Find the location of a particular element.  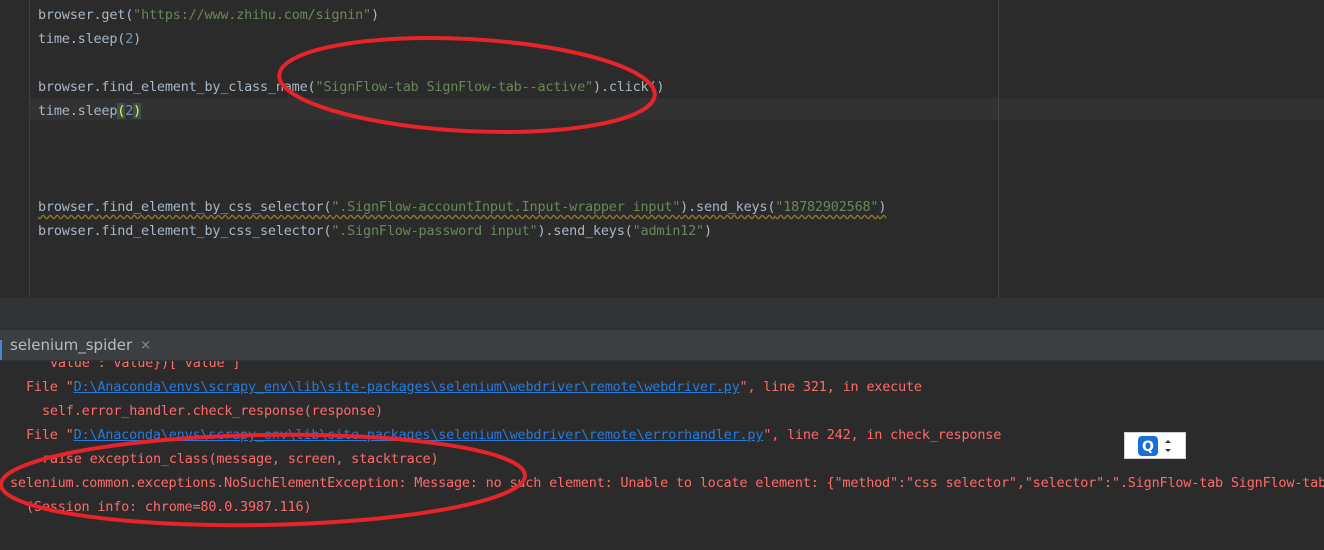

run-tab-selenium-spider: selenium_spider × is located at coordinates (80, 345).